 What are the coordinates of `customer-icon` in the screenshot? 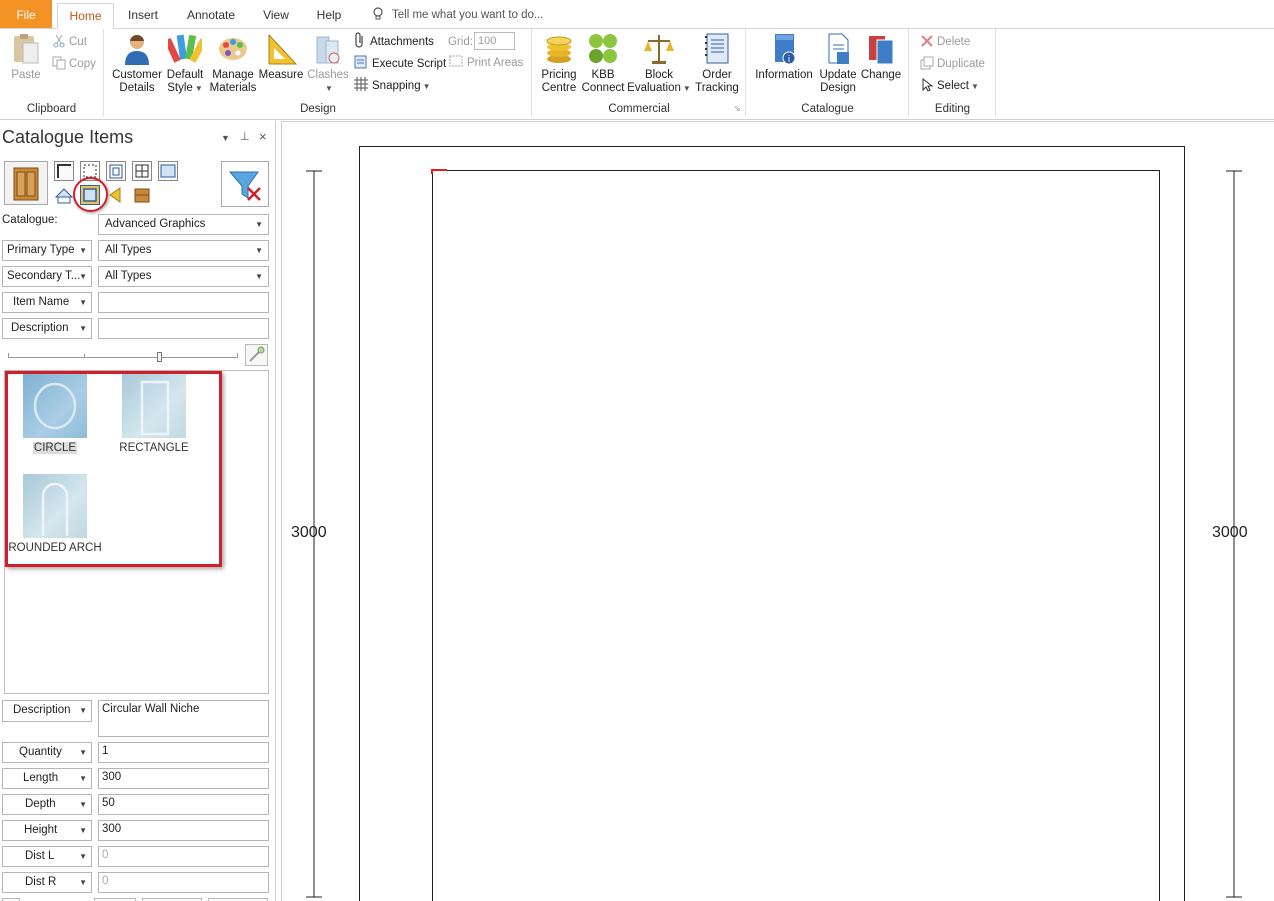 It's located at (137, 49).